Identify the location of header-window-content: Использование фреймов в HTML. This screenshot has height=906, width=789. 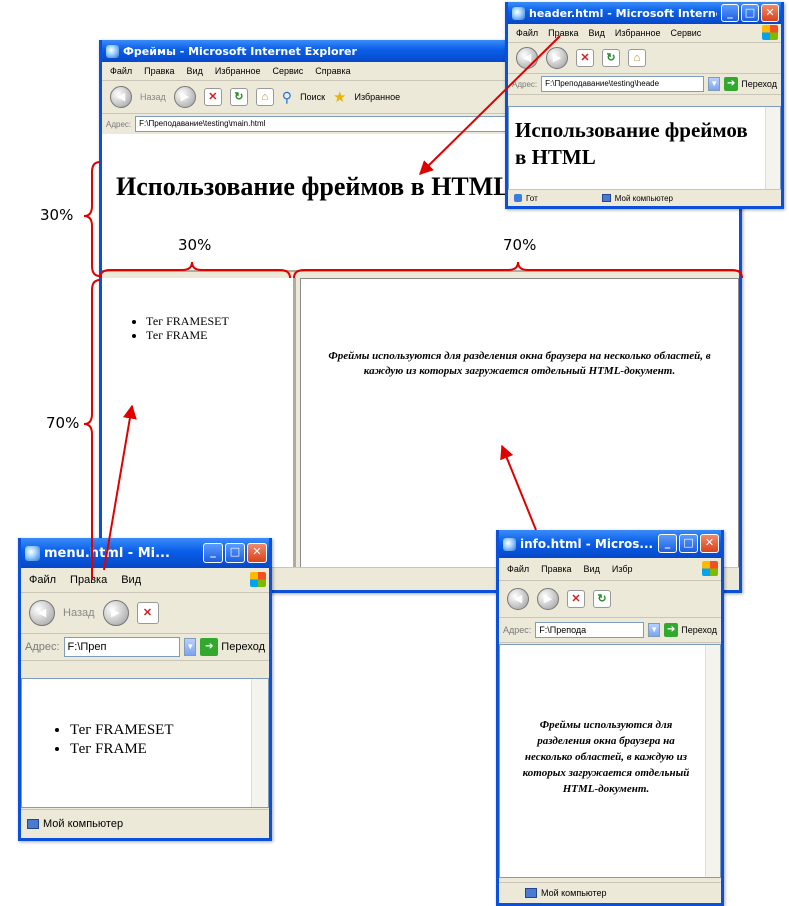
(644, 148).